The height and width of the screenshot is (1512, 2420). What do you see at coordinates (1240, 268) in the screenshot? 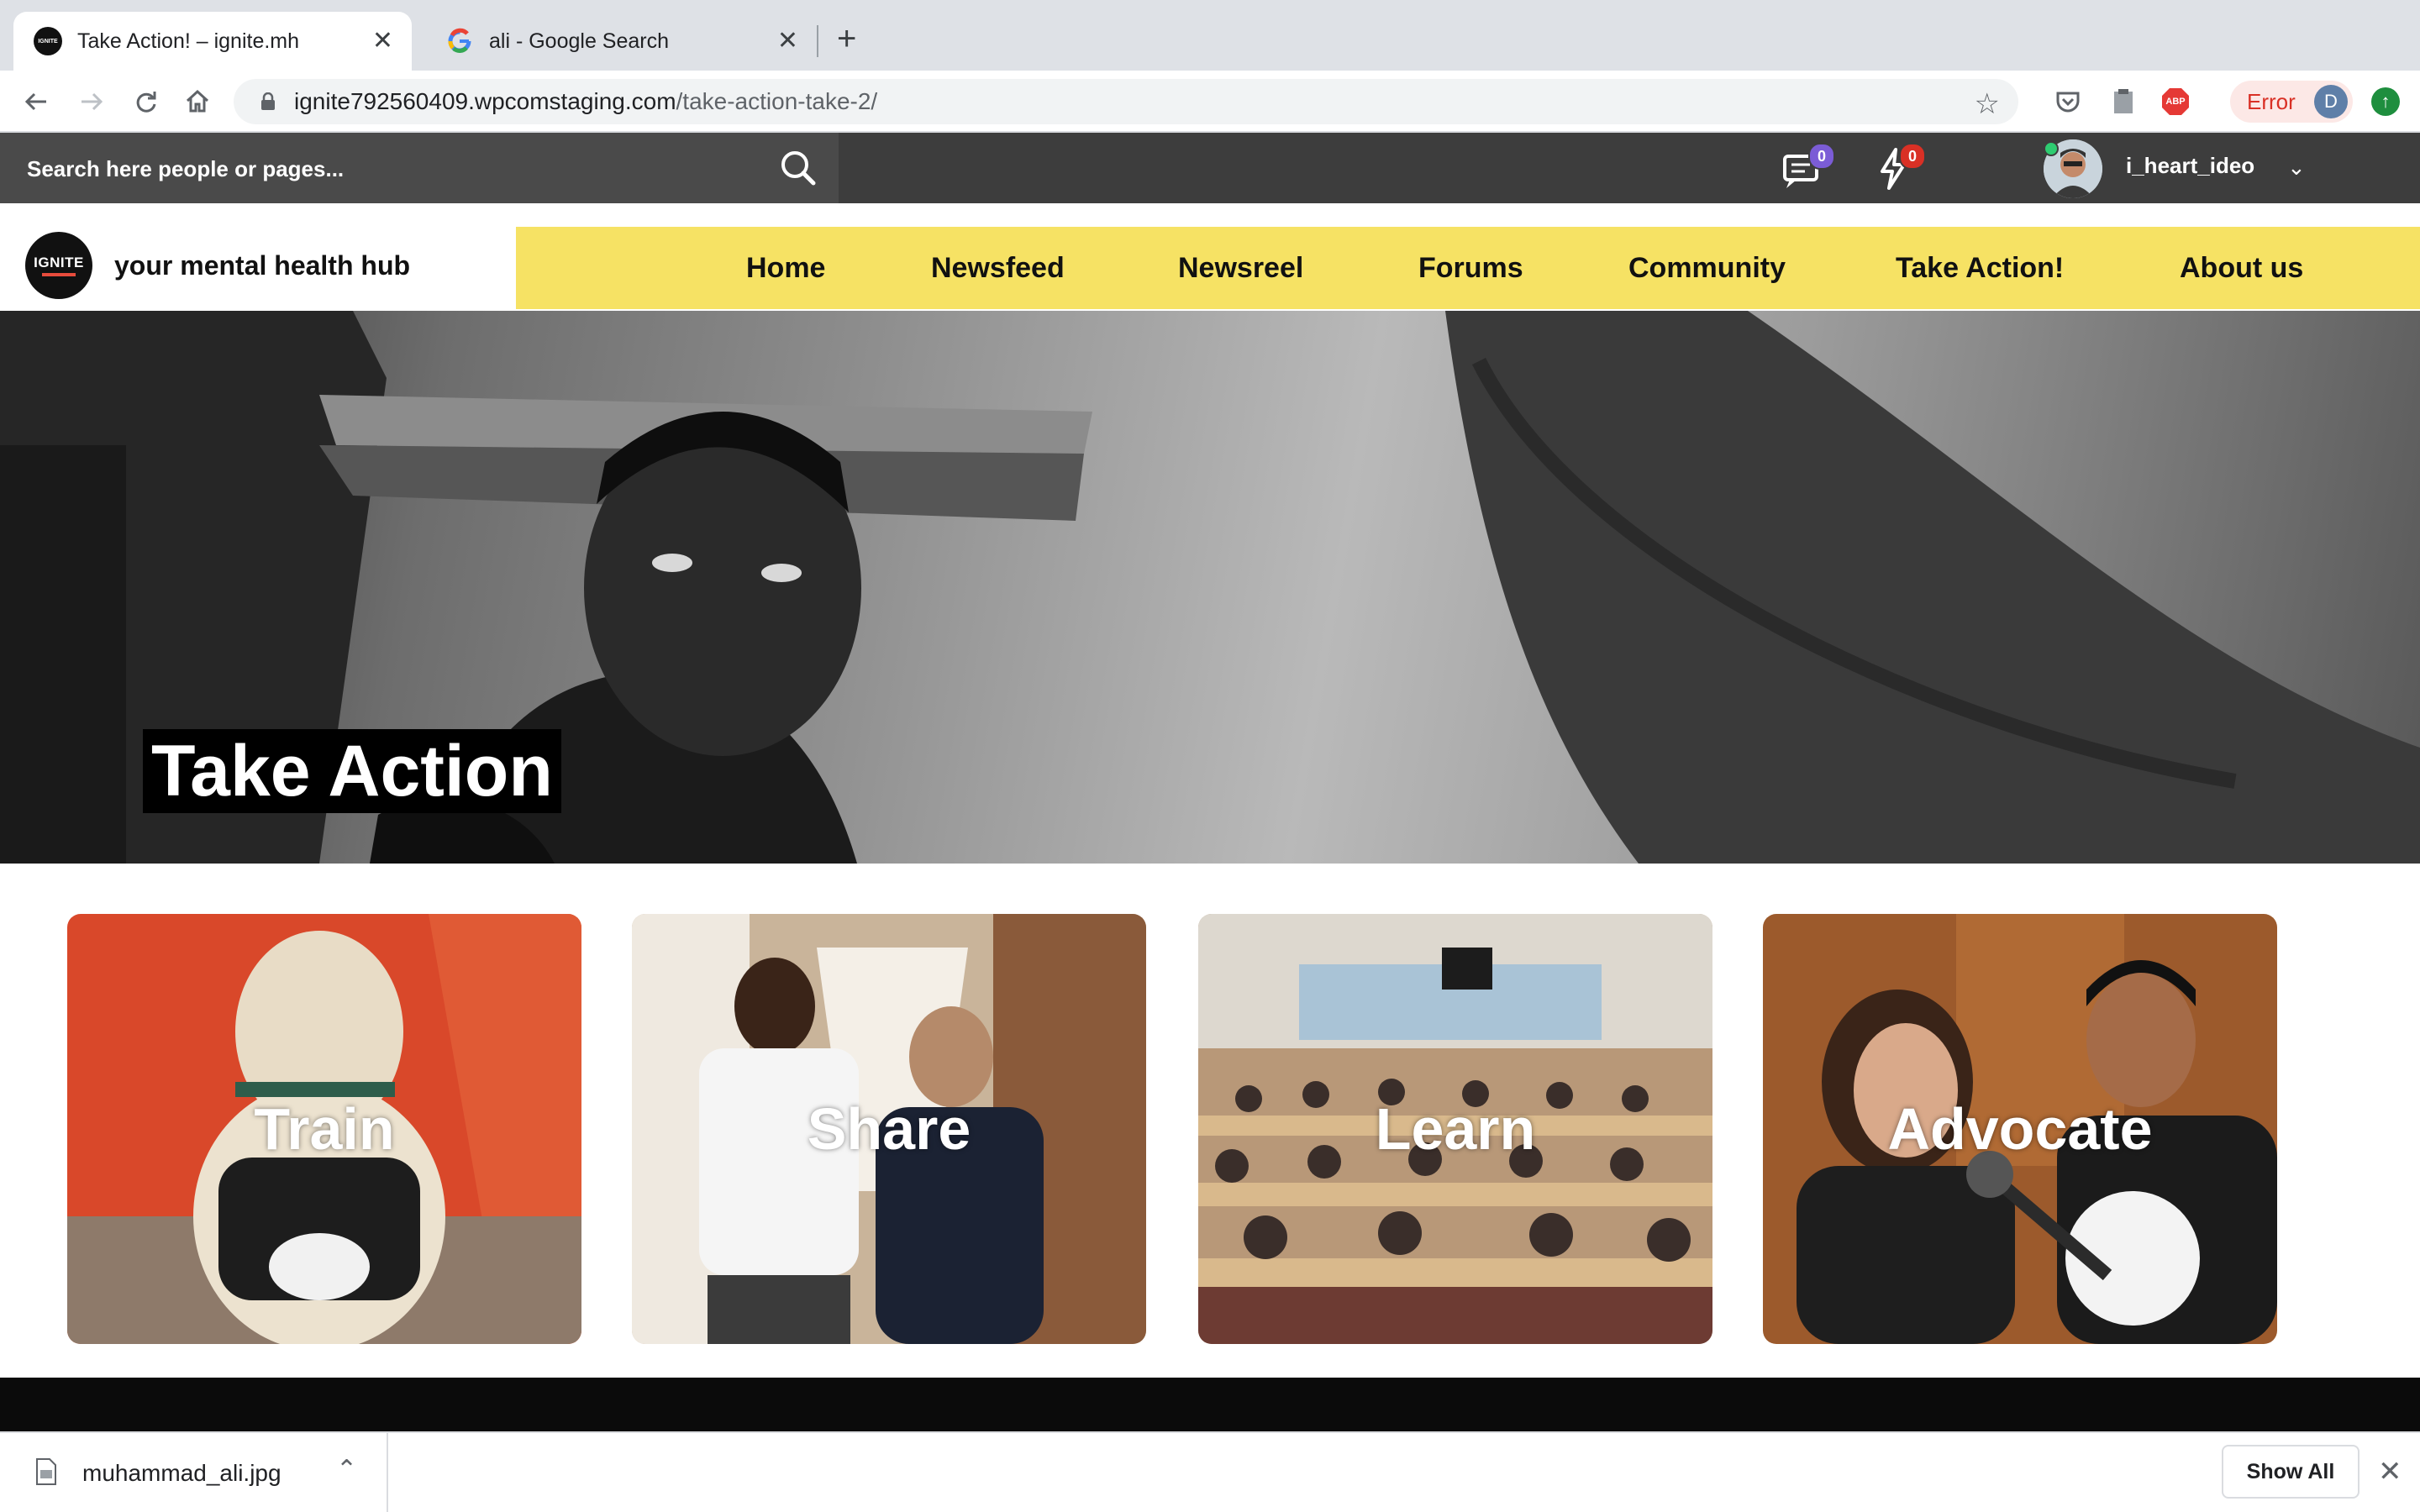
I see `nav-newsreel: Newsreel` at bounding box center [1240, 268].